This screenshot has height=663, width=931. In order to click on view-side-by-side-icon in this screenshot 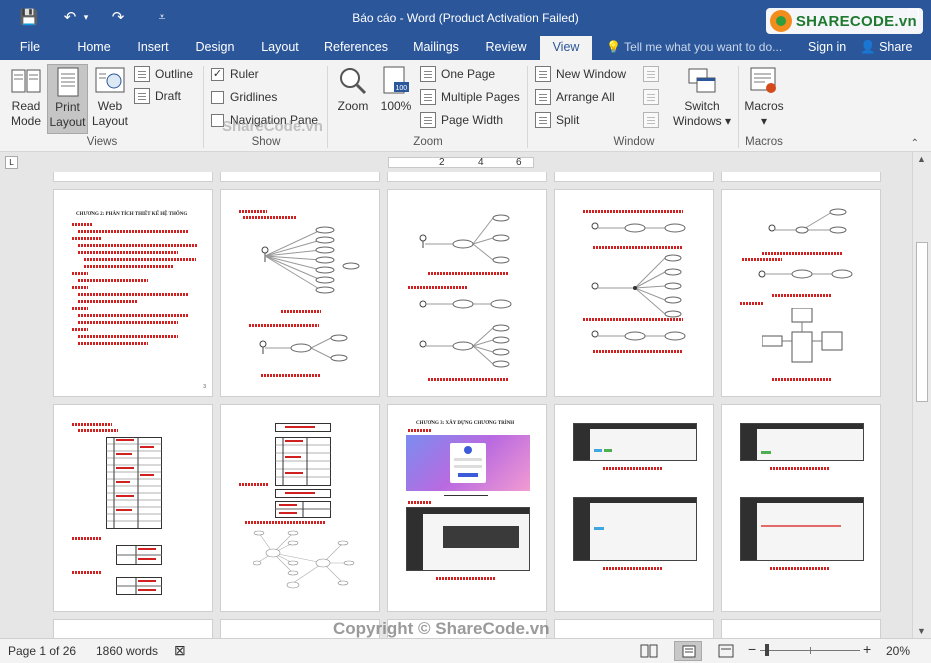, I will do `click(651, 74)`.